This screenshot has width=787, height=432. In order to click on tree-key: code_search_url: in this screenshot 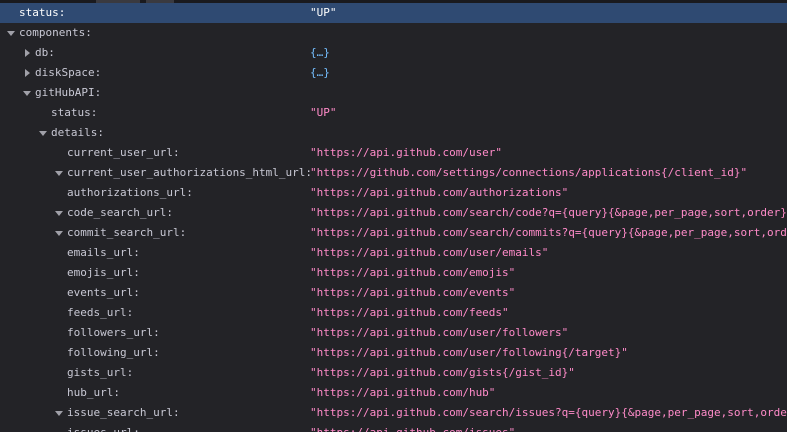, I will do `click(120, 212)`.